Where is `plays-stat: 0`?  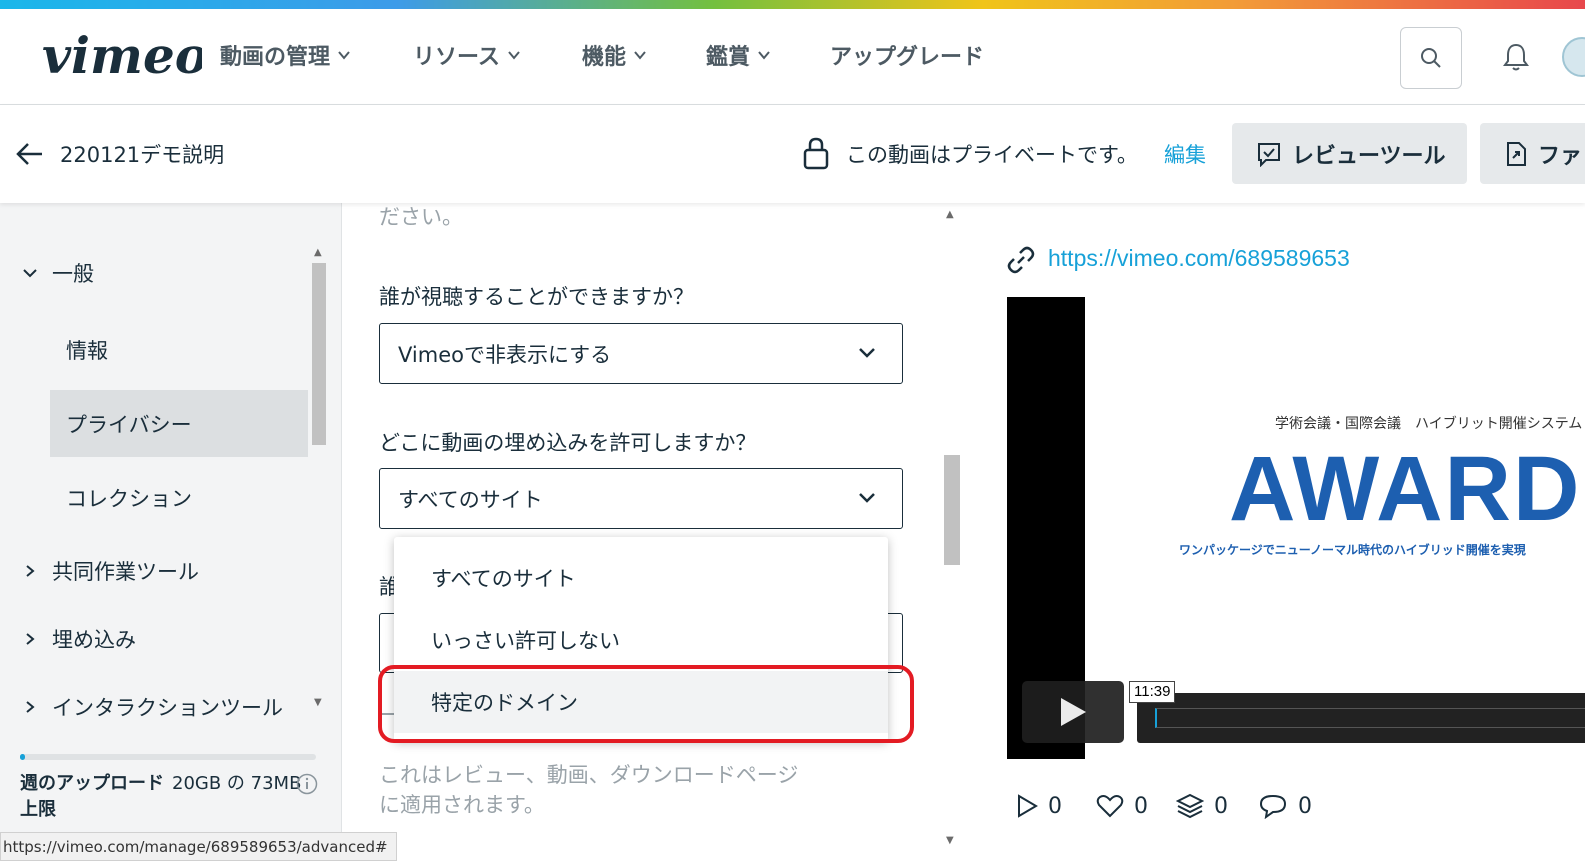 plays-stat: 0 is located at coordinates (1039, 806).